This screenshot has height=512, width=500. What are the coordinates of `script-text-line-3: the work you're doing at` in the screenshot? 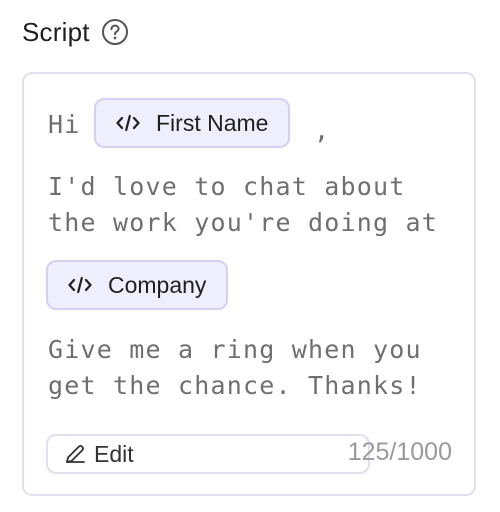 It's located at (243, 222).